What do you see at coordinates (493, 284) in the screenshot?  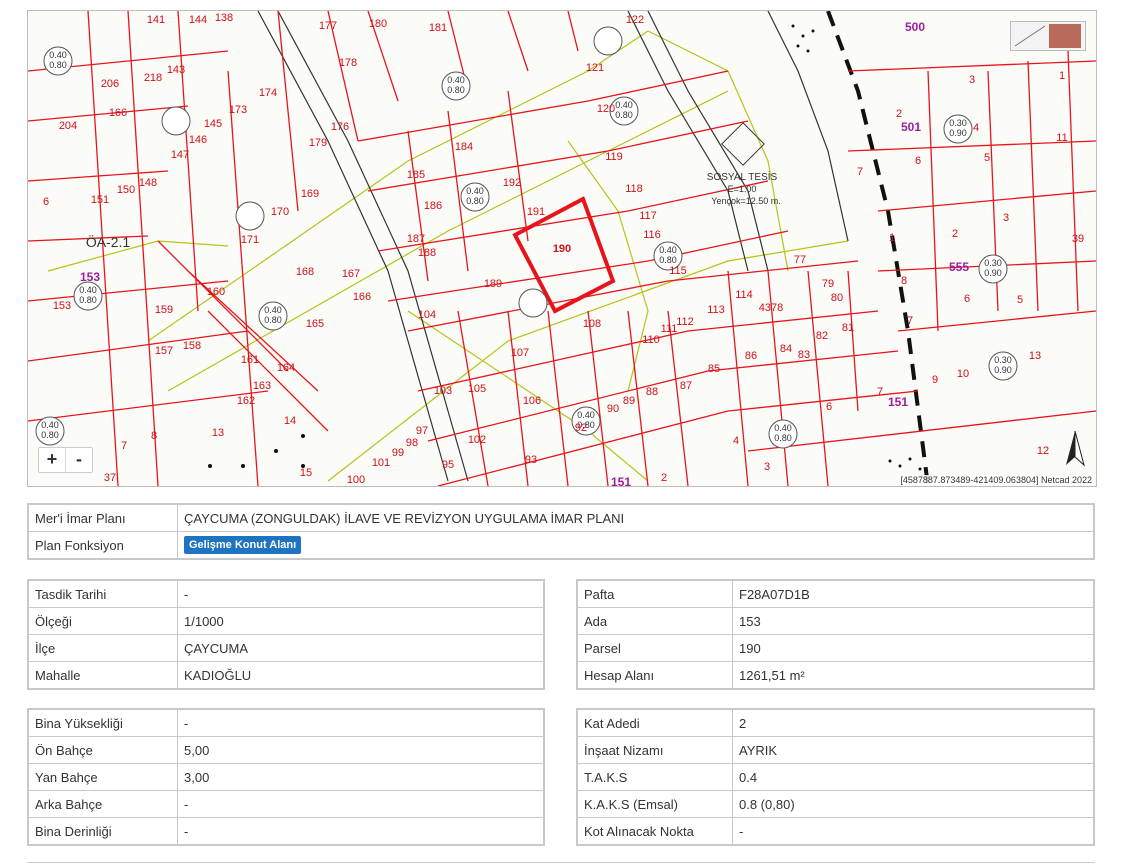 I see `svg-text: 189` at bounding box center [493, 284].